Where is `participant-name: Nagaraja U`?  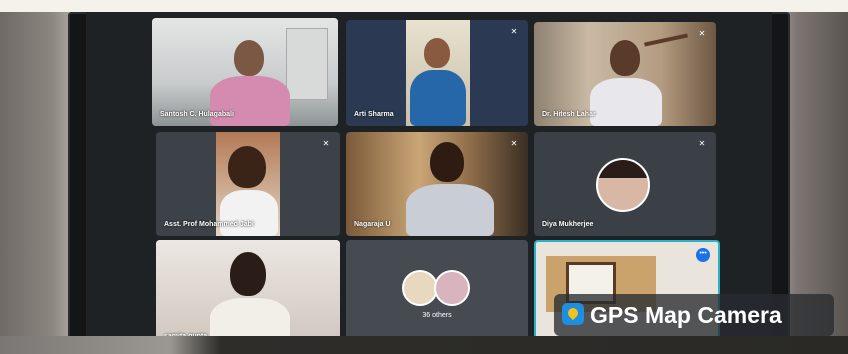 participant-name: Nagaraja U is located at coordinates (372, 224).